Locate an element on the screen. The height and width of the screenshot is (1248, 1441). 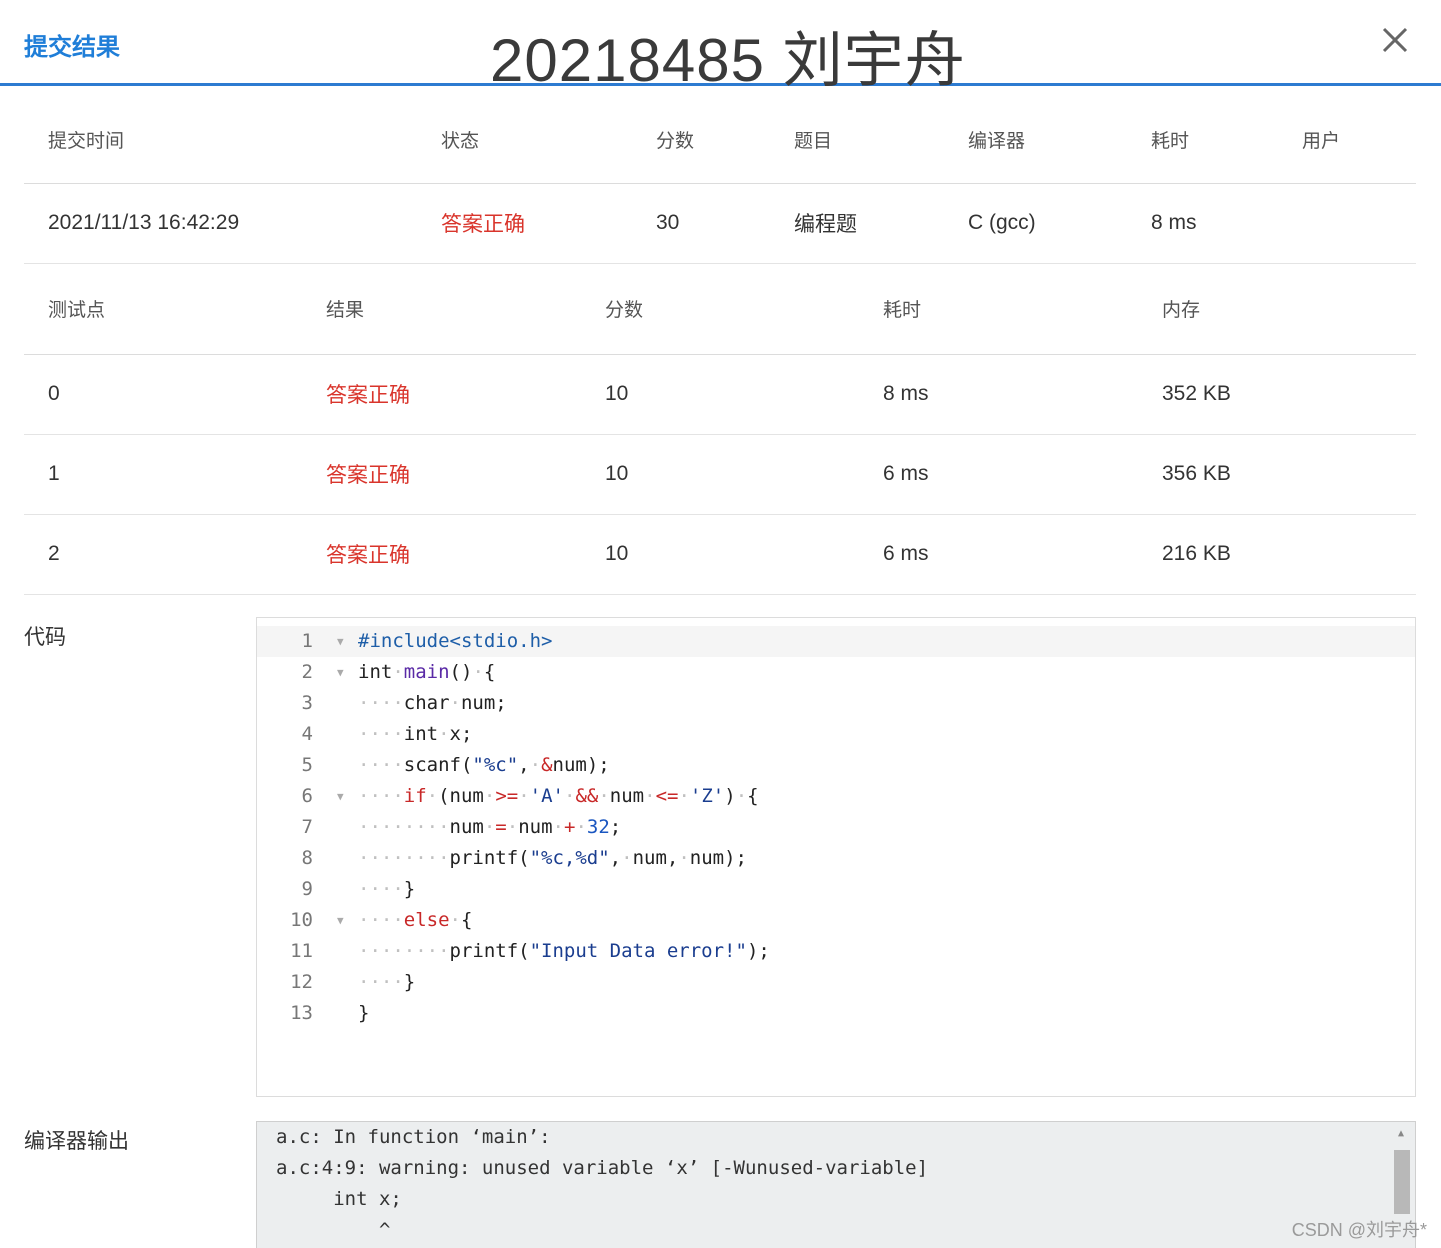
col-header-problem: 题目 is located at coordinates (857, 140).